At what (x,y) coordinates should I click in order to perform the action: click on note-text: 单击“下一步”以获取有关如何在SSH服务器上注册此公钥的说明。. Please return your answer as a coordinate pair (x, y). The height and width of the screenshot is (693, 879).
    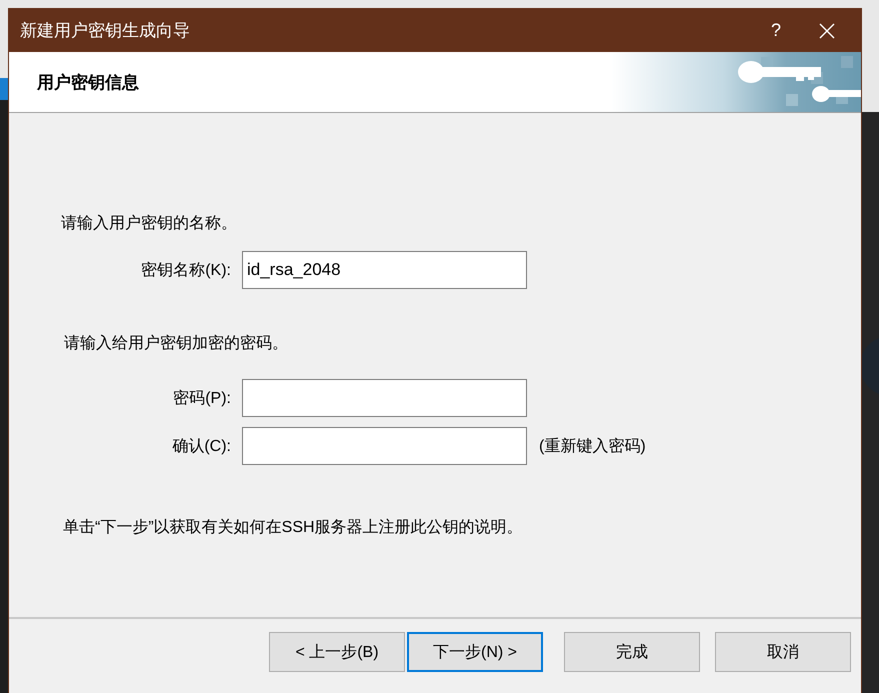
    Looking at the image, I should click on (293, 528).